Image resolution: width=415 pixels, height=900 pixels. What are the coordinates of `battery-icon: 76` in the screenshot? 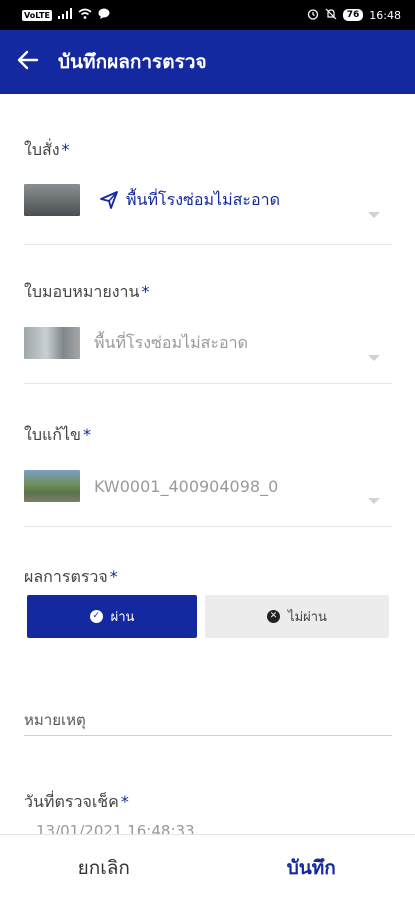 It's located at (353, 15).